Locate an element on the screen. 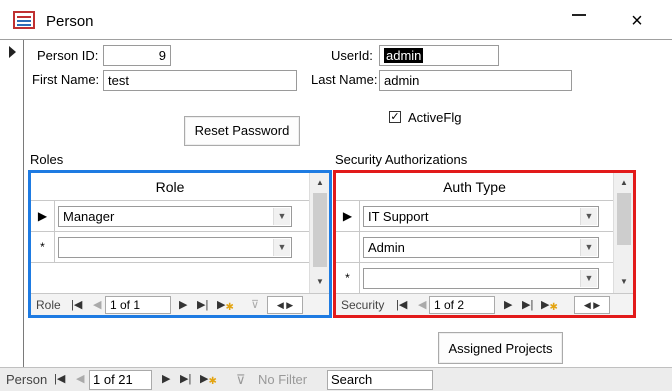 The width and height of the screenshot is (672, 391). current-record-icon is located at coordinates (12, 52).